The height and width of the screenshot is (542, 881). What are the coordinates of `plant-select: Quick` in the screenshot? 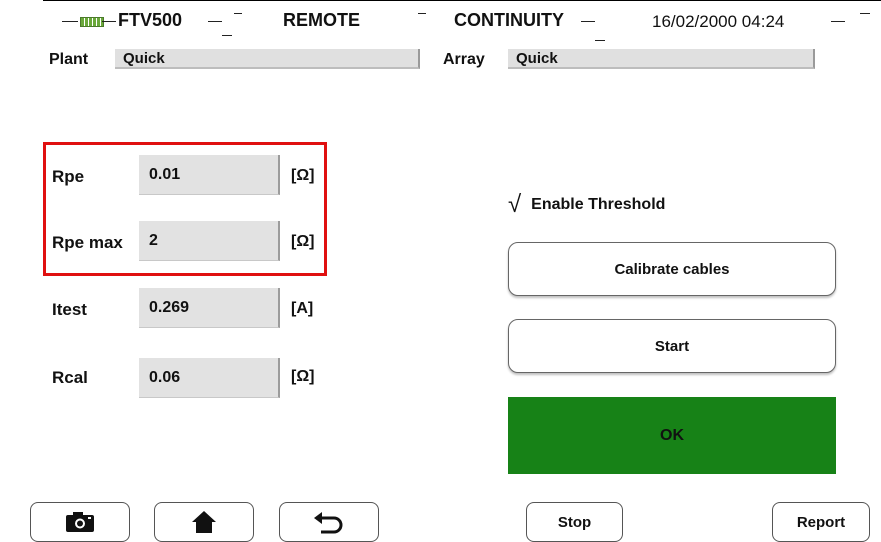 It's located at (267, 59).